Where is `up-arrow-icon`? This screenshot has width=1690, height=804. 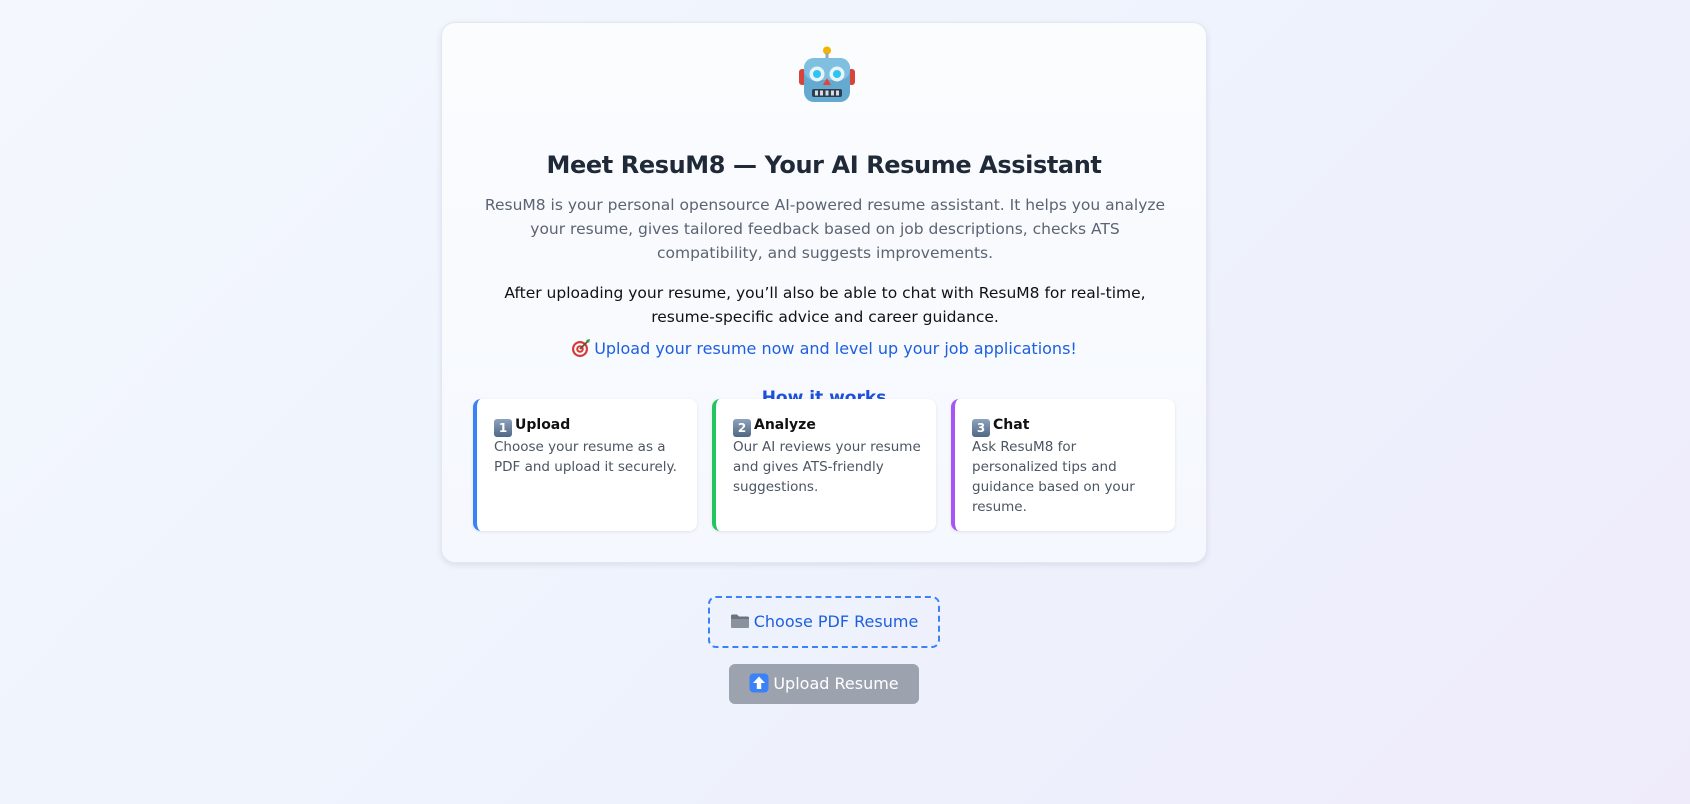 up-arrow-icon is located at coordinates (759, 683).